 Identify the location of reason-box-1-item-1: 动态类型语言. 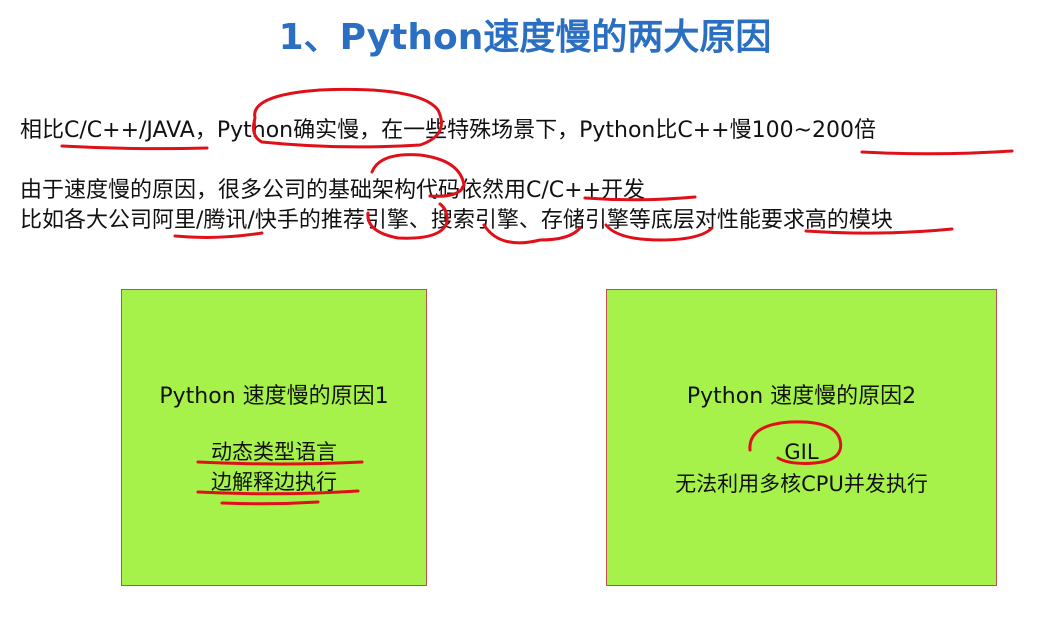
(274, 452).